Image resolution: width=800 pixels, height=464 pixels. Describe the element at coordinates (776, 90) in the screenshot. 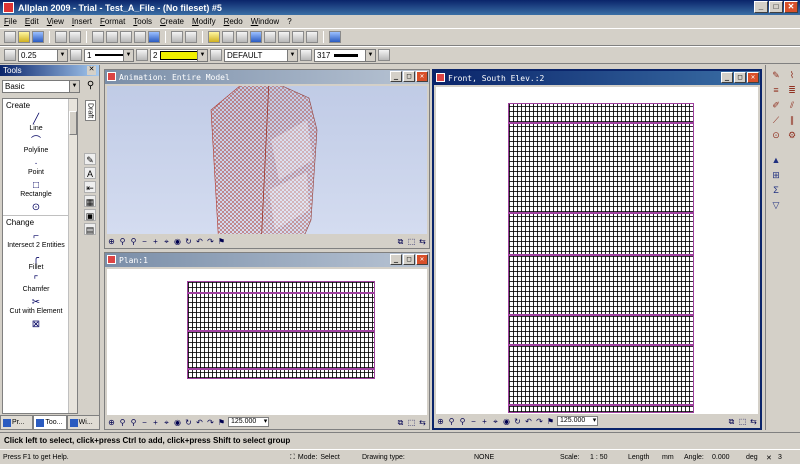

I see `format-paint-icon: ≡` at that location.